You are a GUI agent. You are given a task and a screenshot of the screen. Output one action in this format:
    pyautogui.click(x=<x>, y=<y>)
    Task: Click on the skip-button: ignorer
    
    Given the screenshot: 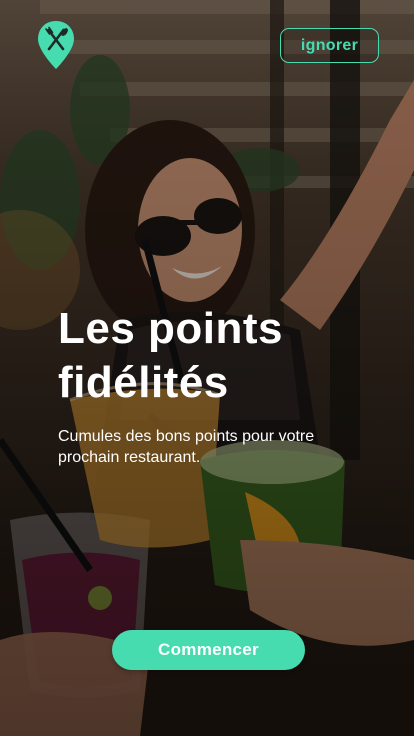 What is the action you would take?
    pyautogui.click(x=329, y=45)
    